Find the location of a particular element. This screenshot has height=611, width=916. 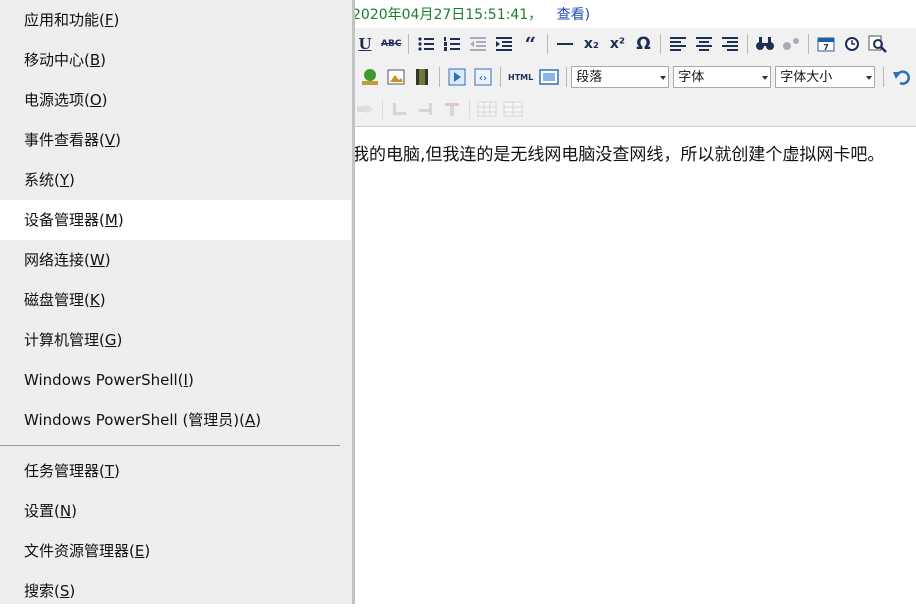

svg-text: 7 is located at coordinates (827, 47).